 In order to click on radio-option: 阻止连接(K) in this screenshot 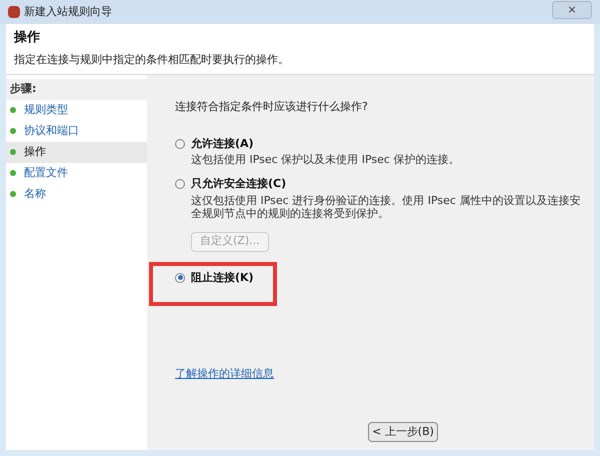, I will do `click(224, 278)`.